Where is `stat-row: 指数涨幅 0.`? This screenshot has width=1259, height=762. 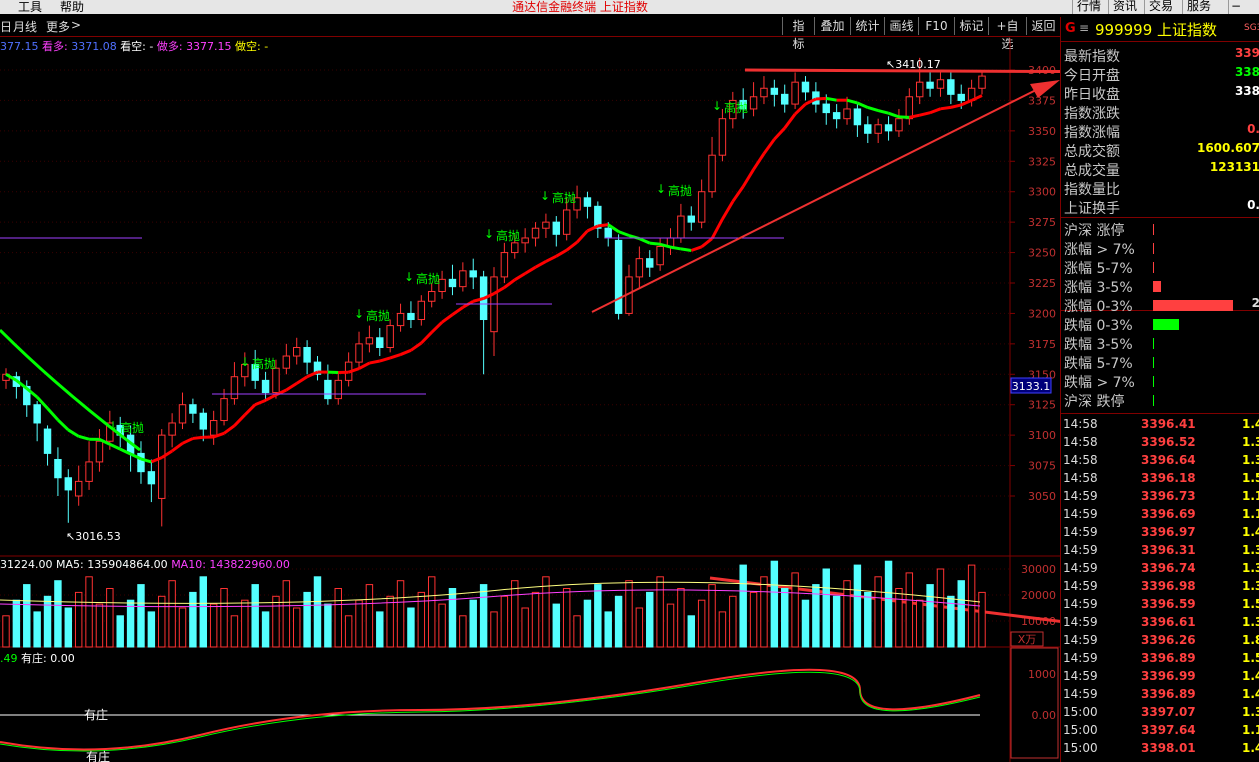 stat-row: 指数涨幅 0. is located at coordinates (1160, 131).